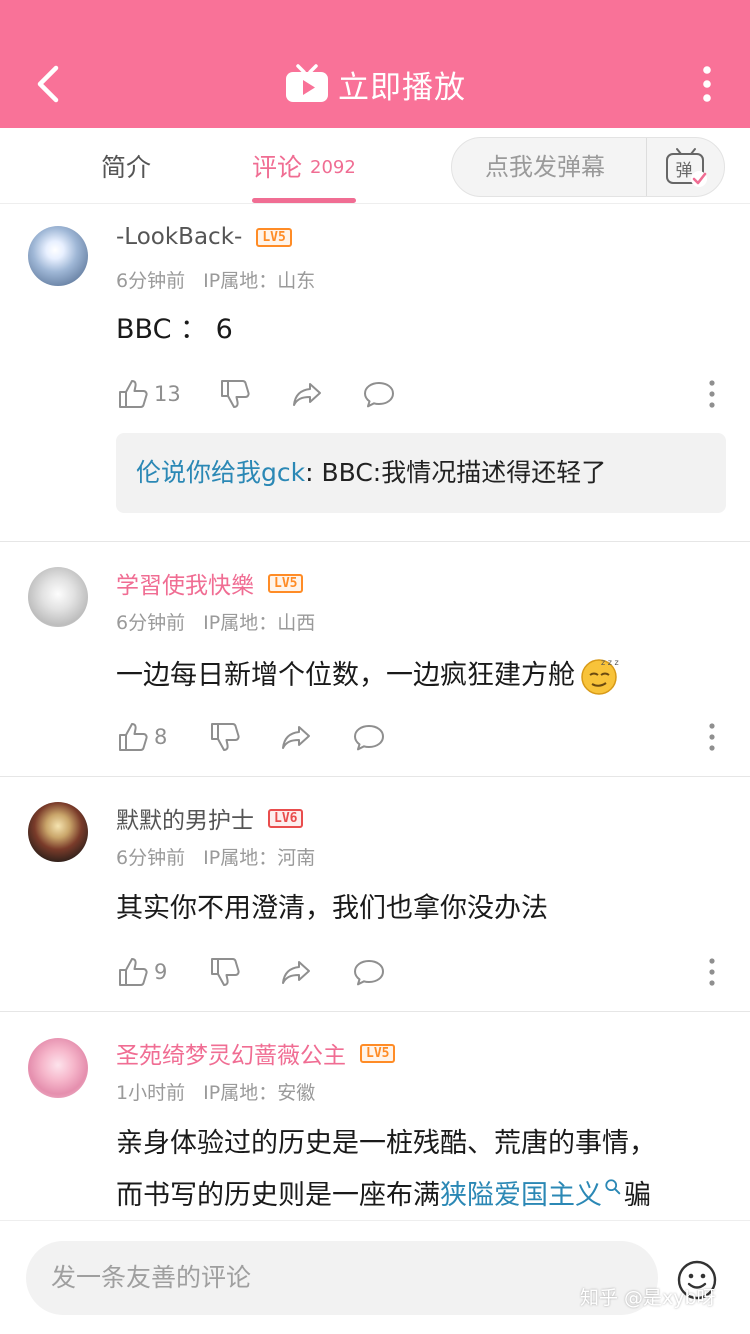 The width and height of the screenshot is (750, 1334). Describe the element at coordinates (684, 171) in the screenshot. I see `danmaku-icon-label: 弹` at that location.